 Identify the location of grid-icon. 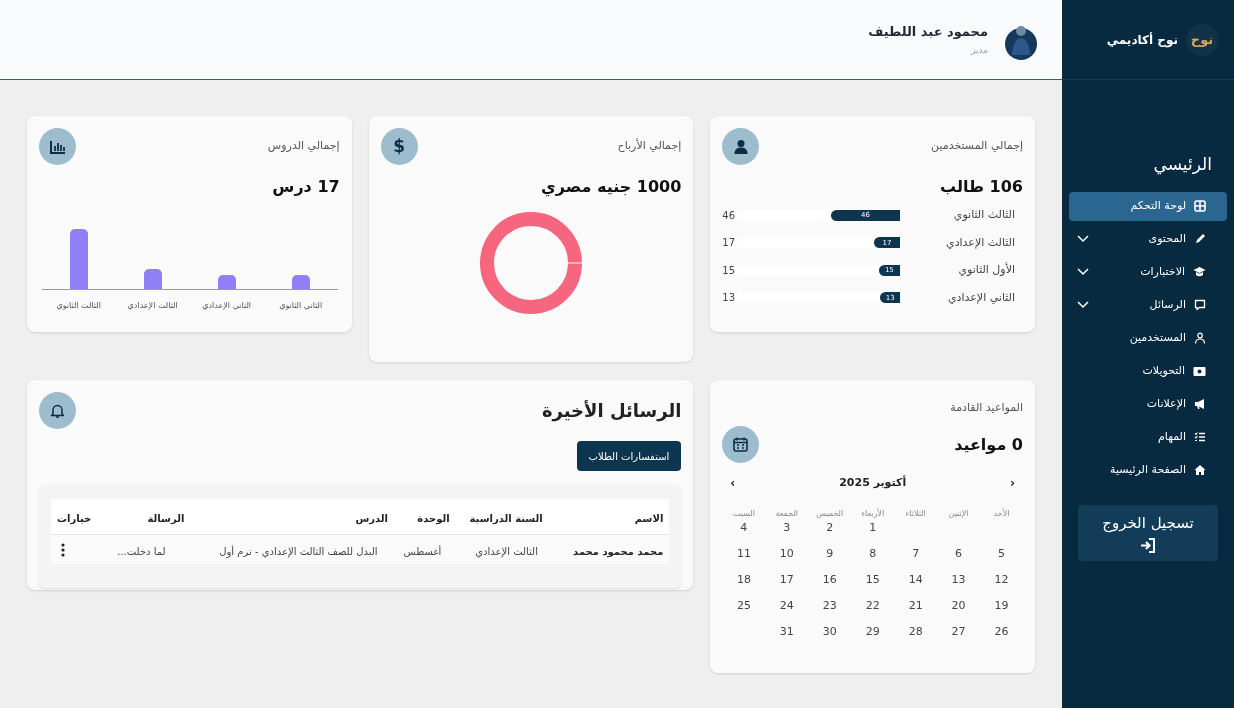
(1200, 206).